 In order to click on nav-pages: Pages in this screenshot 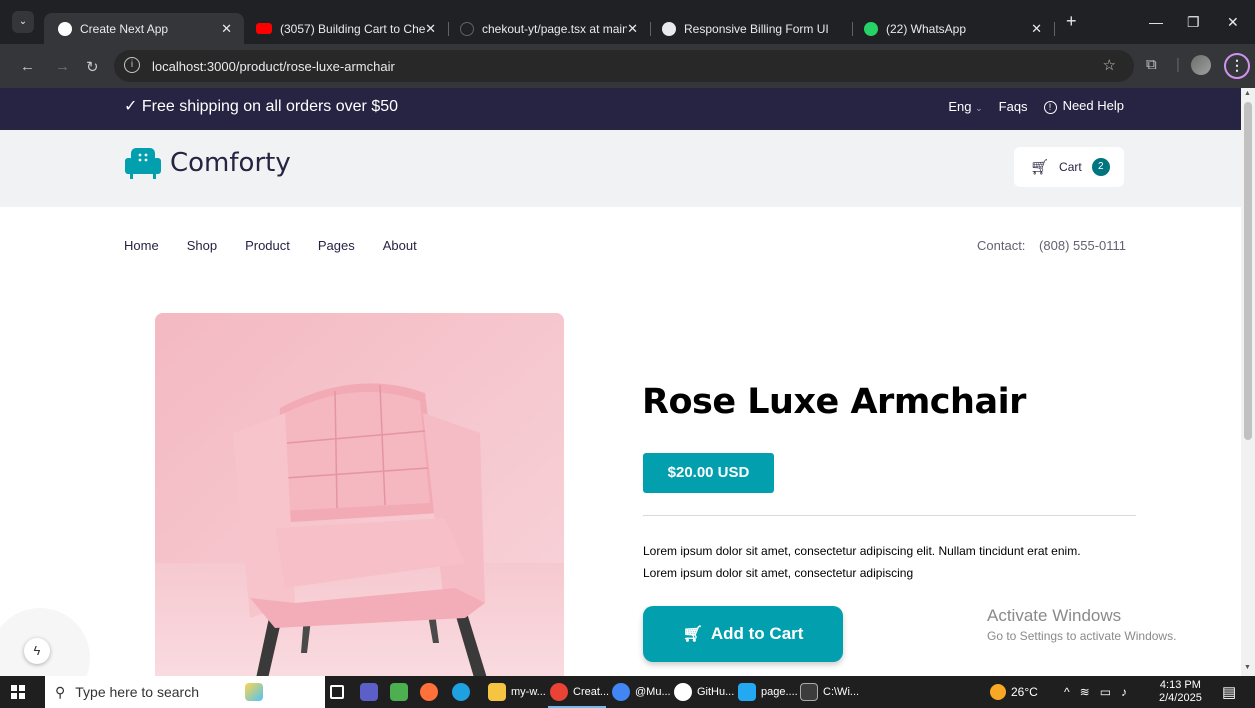, I will do `click(336, 245)`.